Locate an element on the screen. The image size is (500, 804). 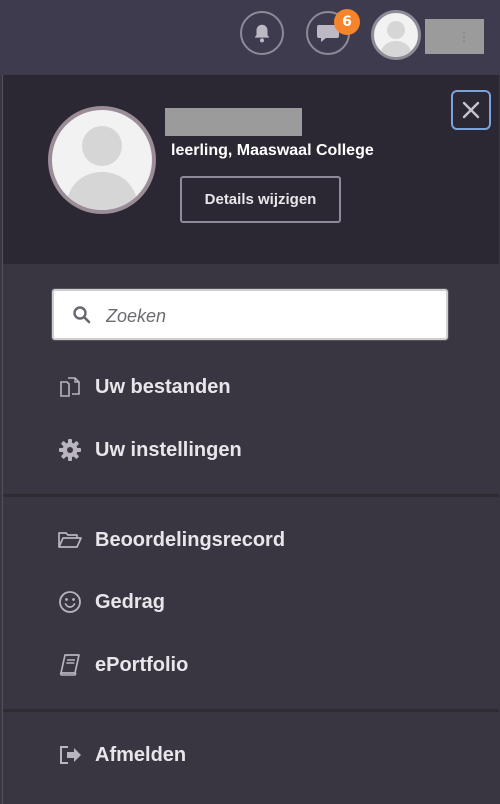
folder-open-icon is located at coordinates (70, 540).